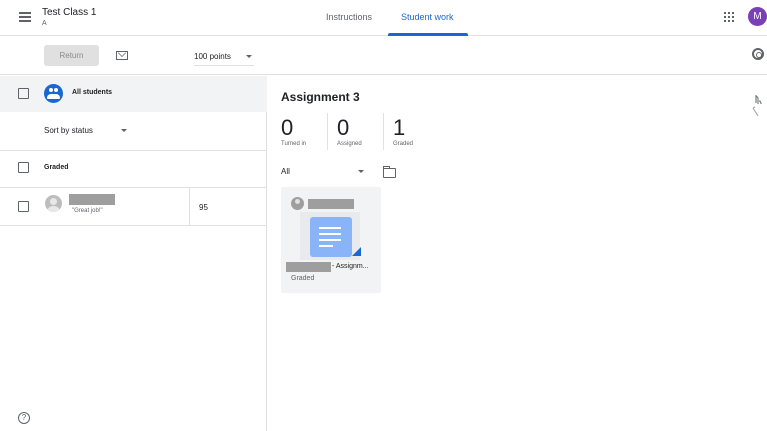  I want to click on account-avatar: M, so click(757, 16).